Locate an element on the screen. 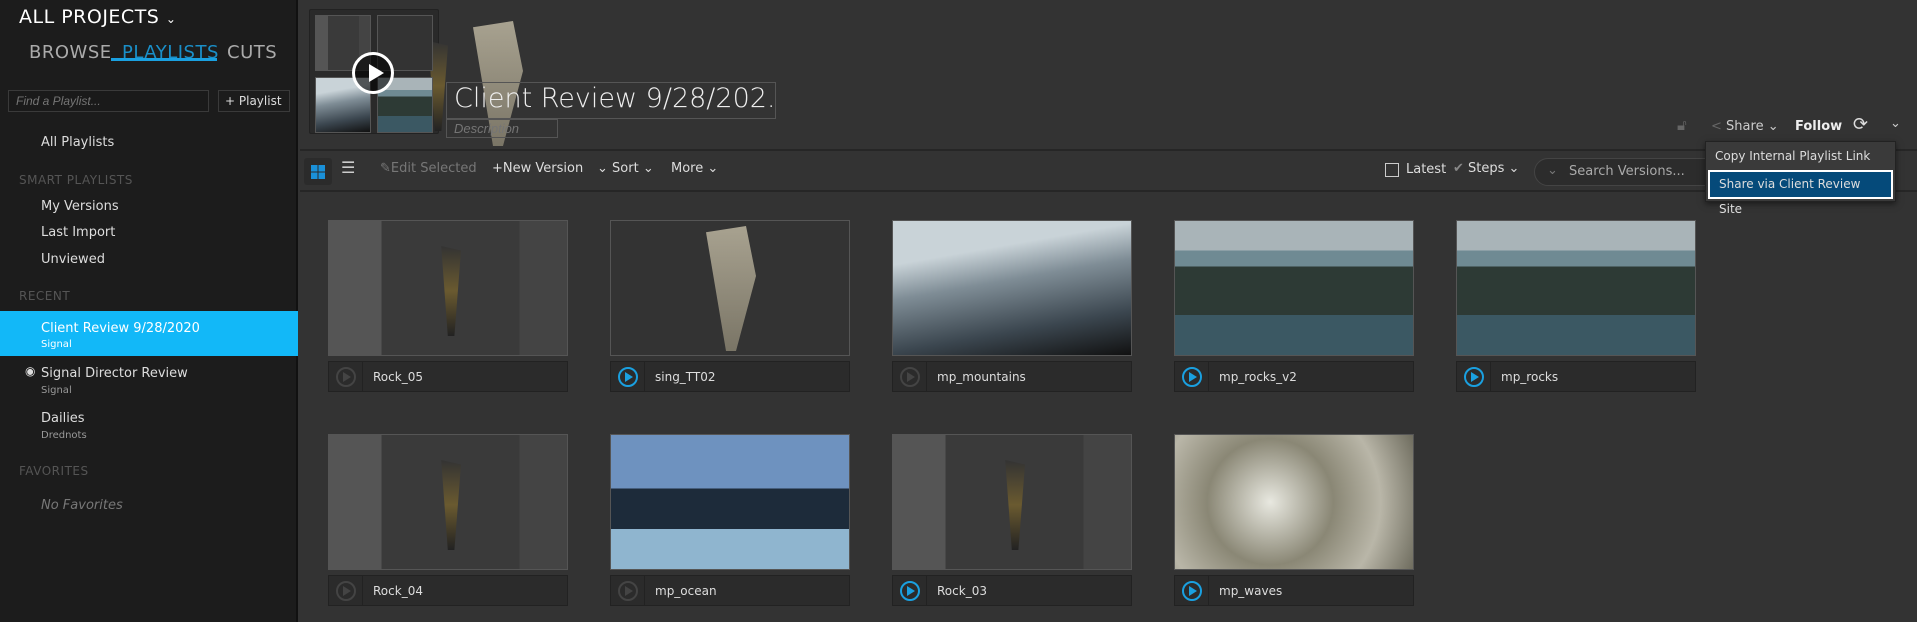  version-label: mp_ocean is located at coordinates (730, 590).